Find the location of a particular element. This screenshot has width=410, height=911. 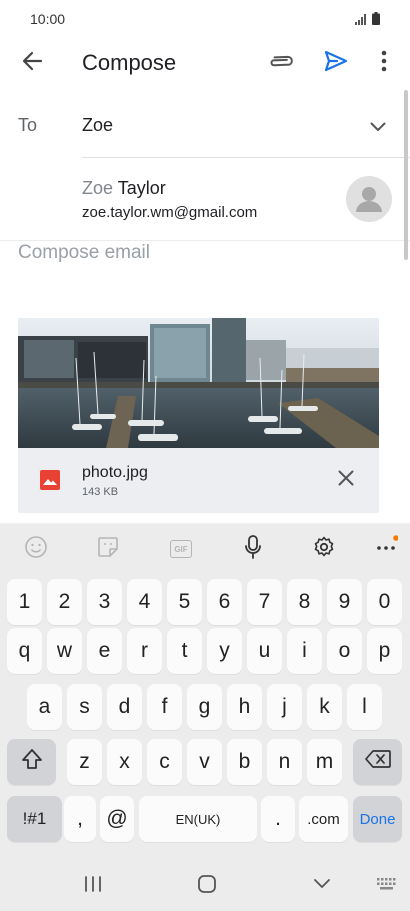

key: 6 is located at coordinates (224, 602).